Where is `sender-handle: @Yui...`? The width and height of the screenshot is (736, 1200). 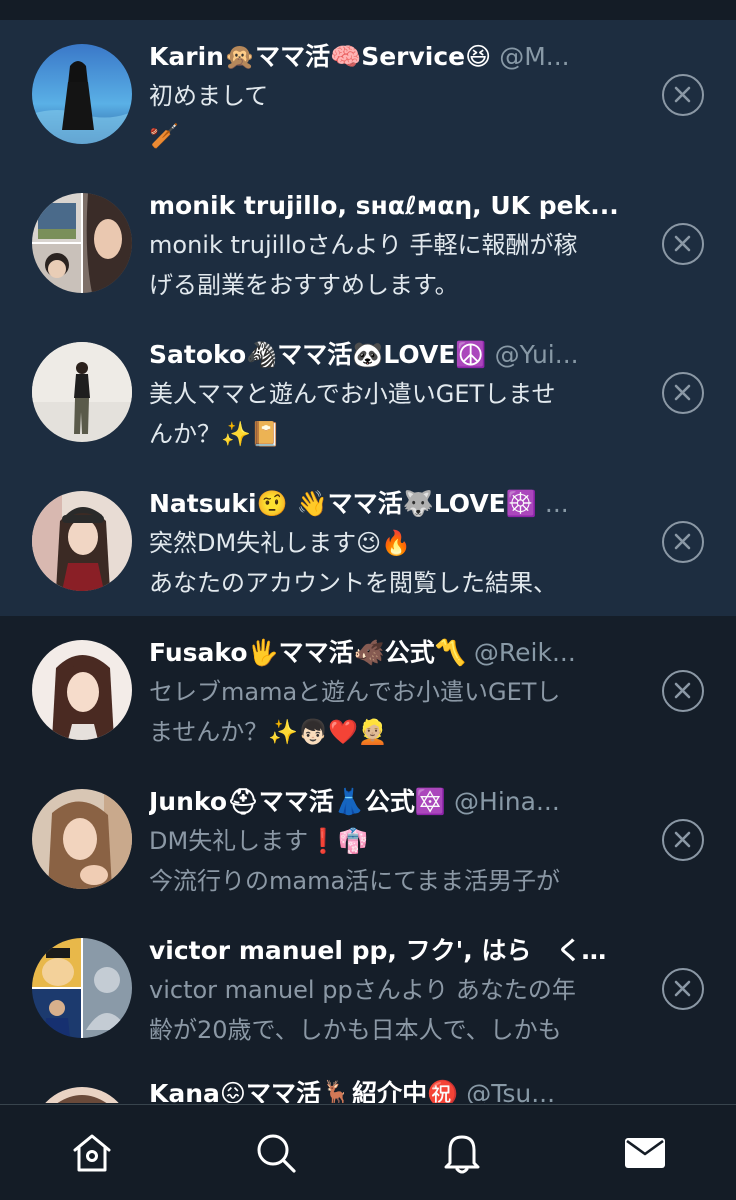 sender-handle: @Yui... is located at coordinates (536, 354).